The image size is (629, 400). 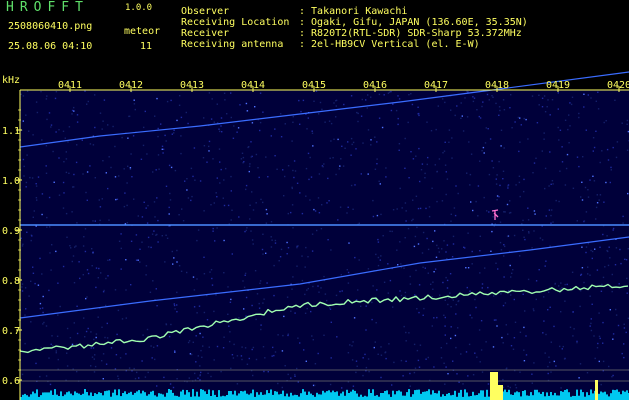 I want to click on x-tick-label: 0419, so click(x=558, y=85).